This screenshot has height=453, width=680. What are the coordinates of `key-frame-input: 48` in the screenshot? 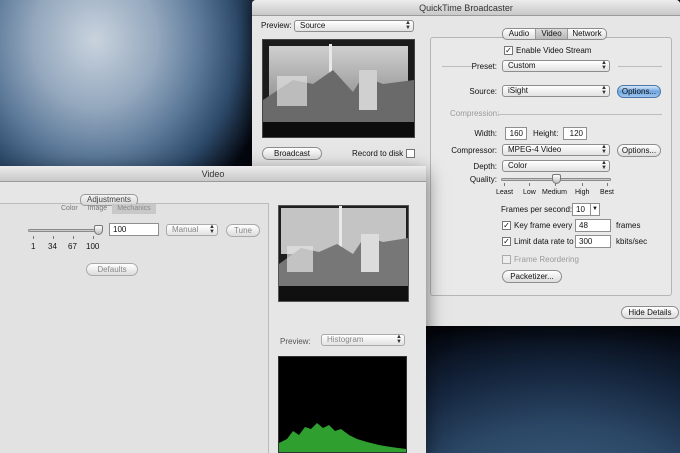 It's located at (593, 225).